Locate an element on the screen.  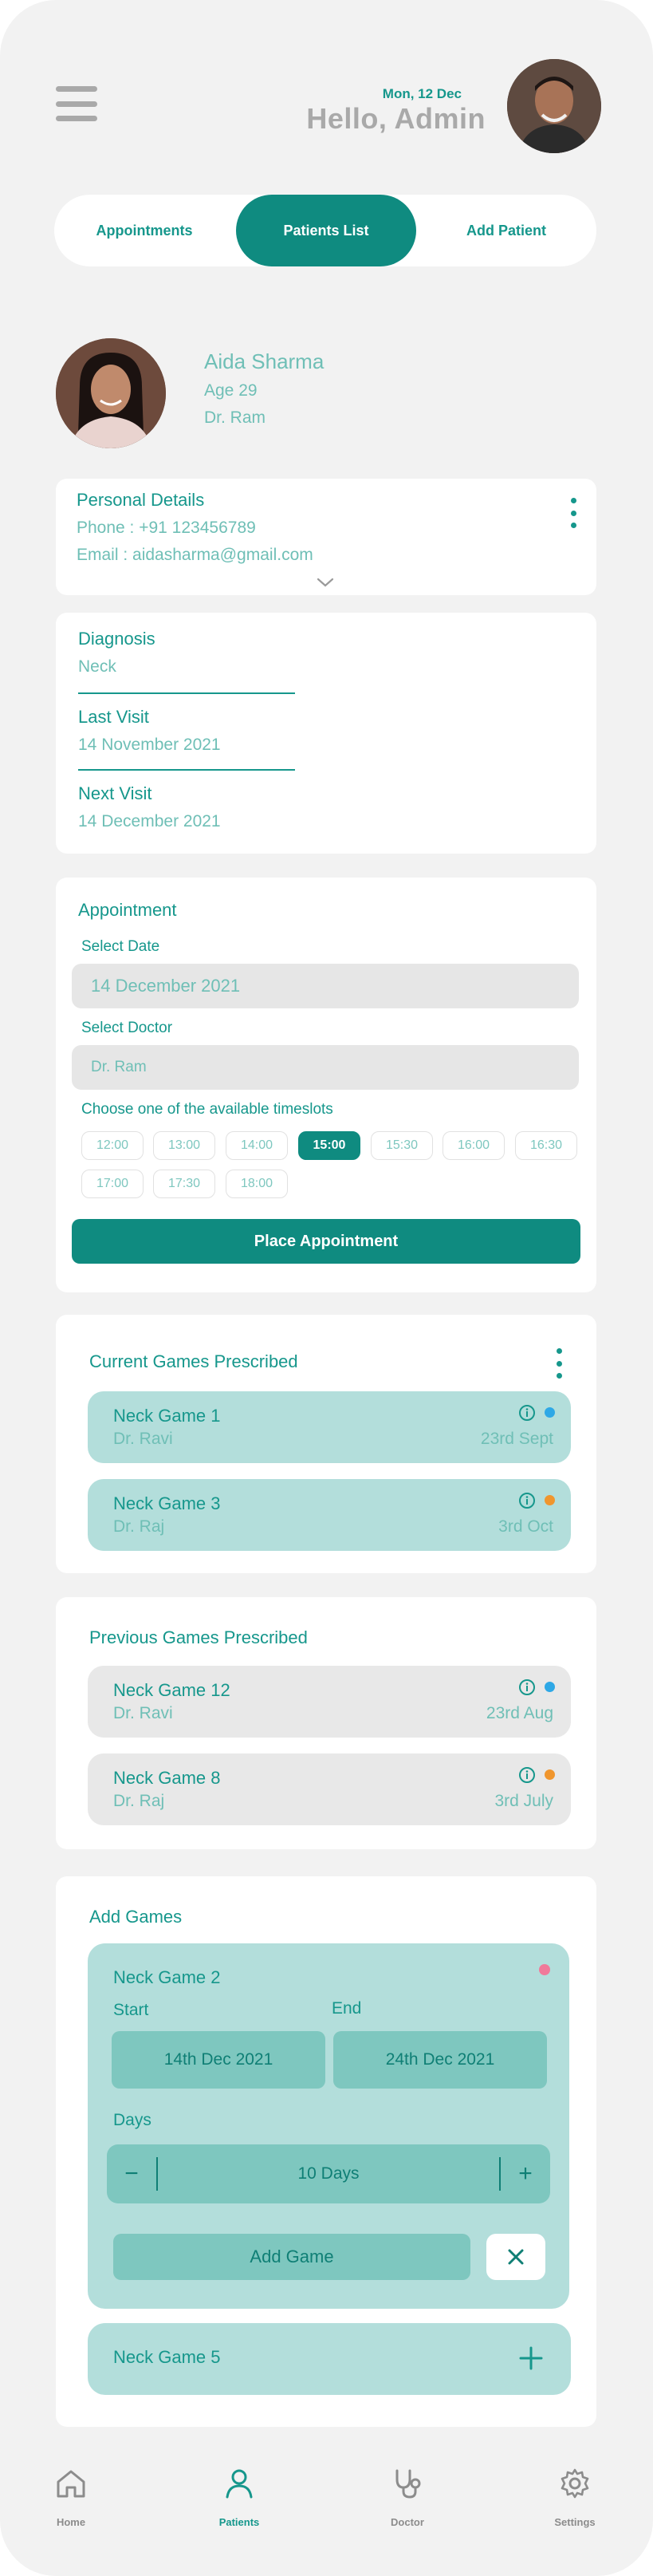
timeslot: 17:30 is located at coordinates (184, 1184).